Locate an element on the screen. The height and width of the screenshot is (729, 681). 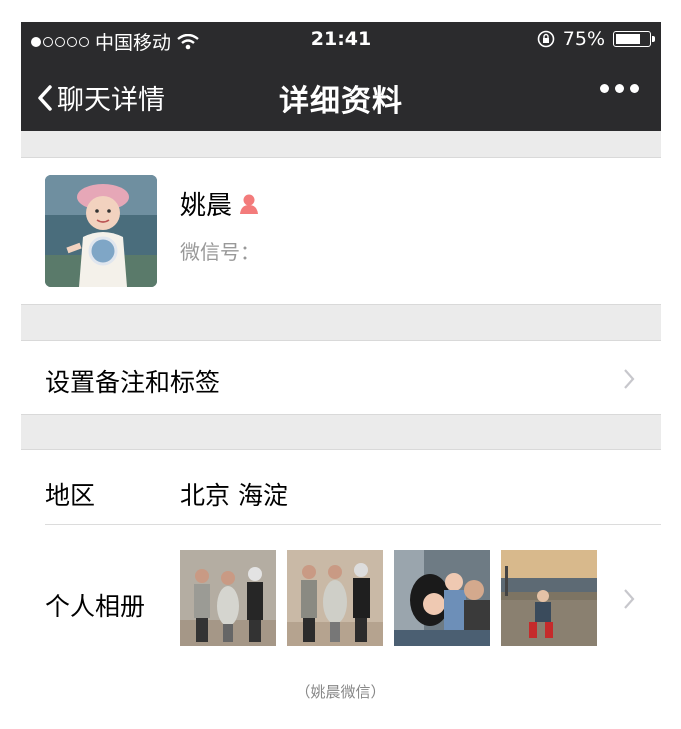
battery-icon is located at coordinates (634, 39).